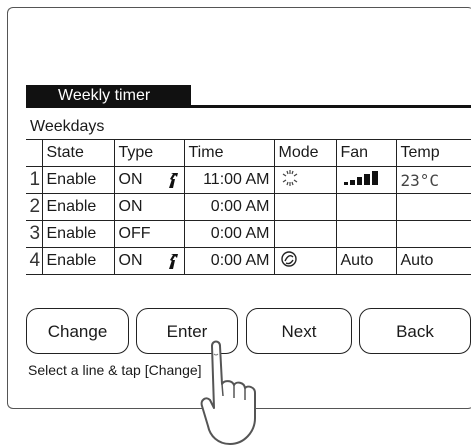 This screenshot has height=446, width=471. Describe the element at coordinates (78, 153) in the screenshot. I see `header-state: State` at that location.